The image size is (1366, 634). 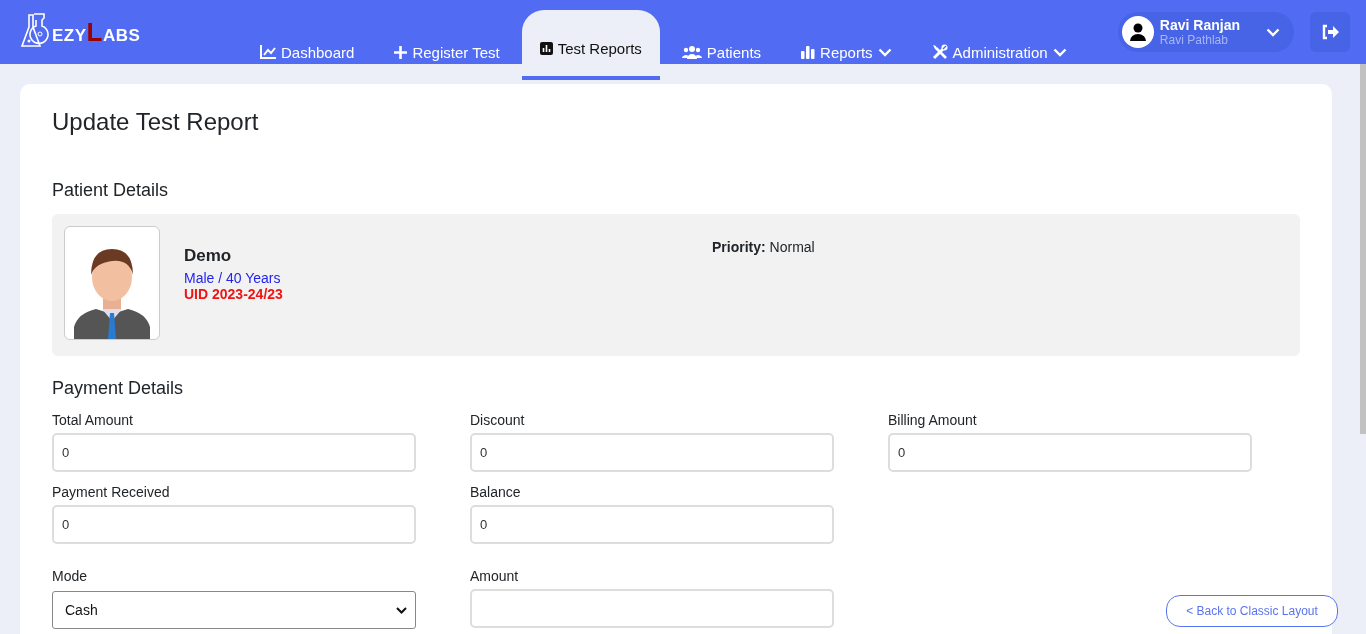 I want to click on patient-uid: UID 2023-24/23, so click(x=234, y=294).